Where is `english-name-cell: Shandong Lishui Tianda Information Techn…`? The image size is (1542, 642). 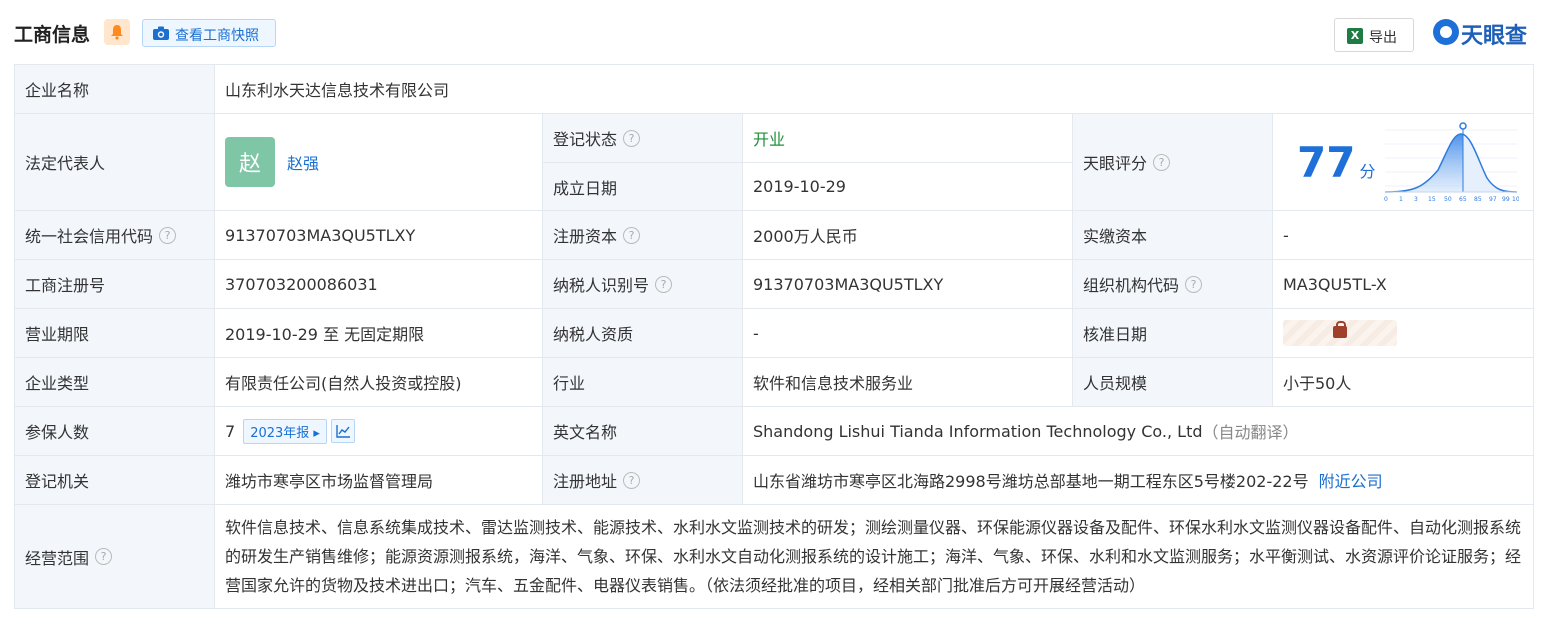 english-name-cell: Shandong Lishui Tianda Information Techn… is located at coordinates (1138, 431).